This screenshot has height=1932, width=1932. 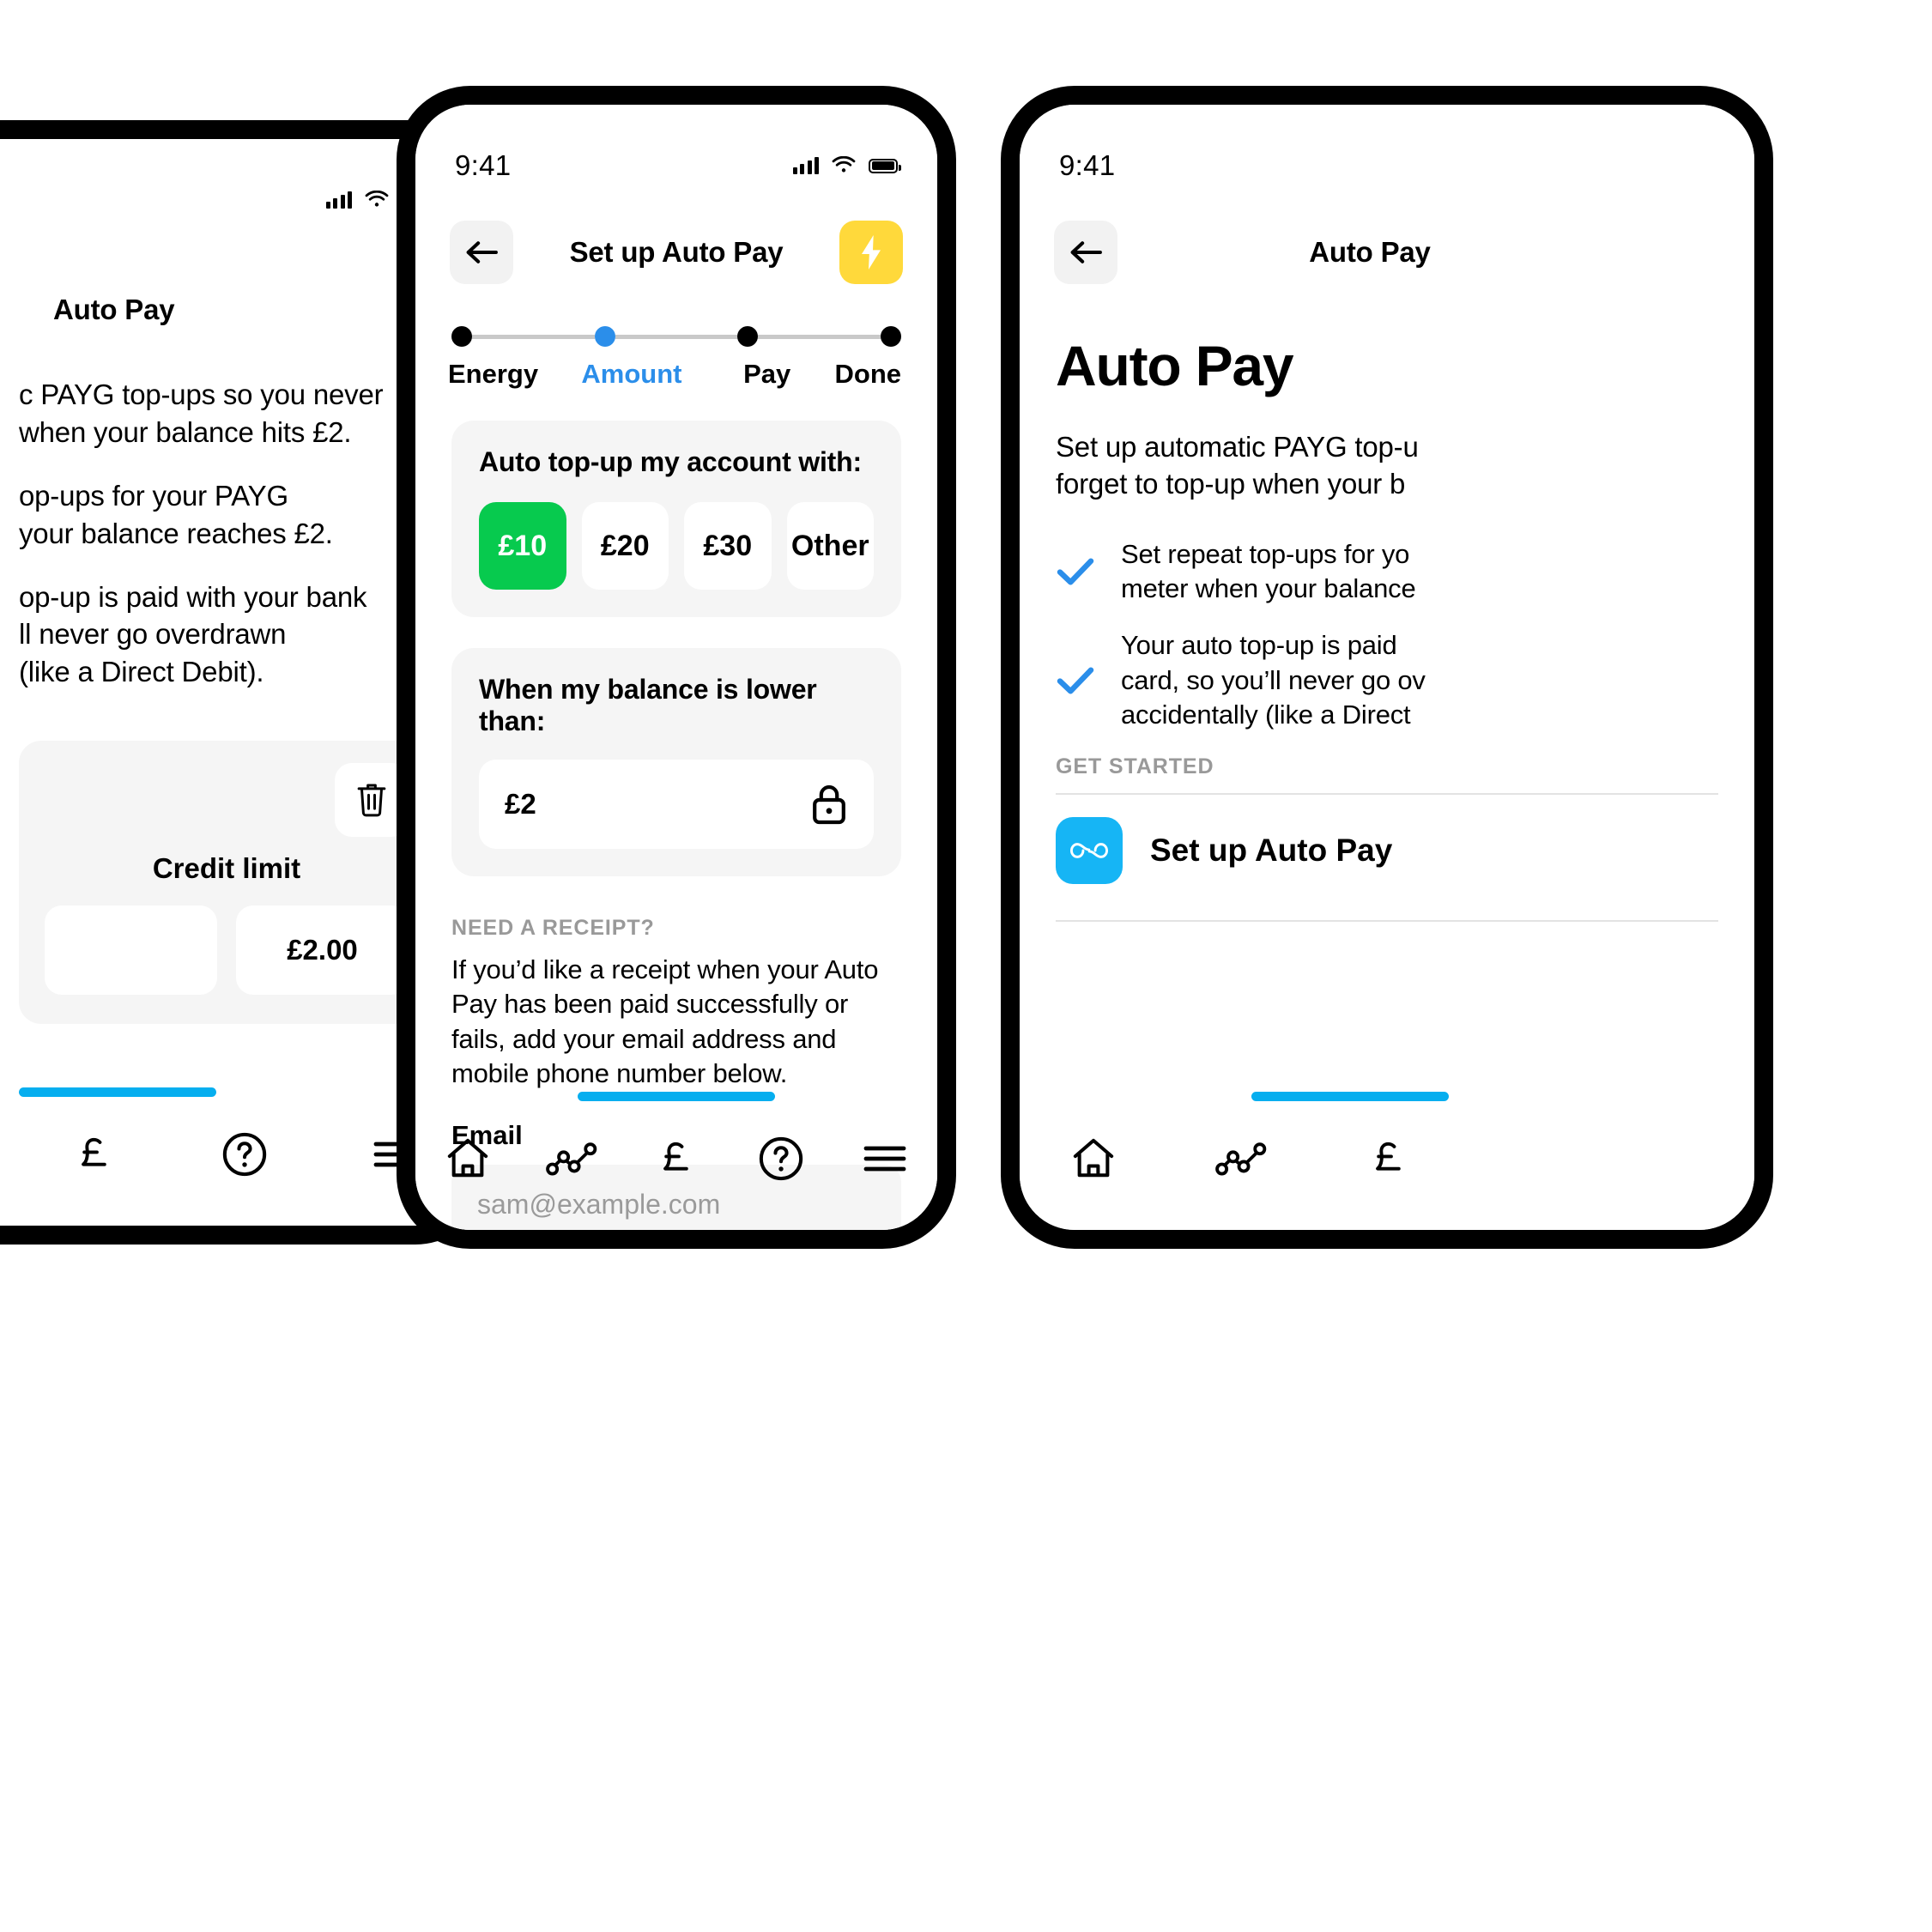 What do you see at coordinates (748, 337) in the screenshot?
I see `step-dot-pay` at bounding box center [748, 337].